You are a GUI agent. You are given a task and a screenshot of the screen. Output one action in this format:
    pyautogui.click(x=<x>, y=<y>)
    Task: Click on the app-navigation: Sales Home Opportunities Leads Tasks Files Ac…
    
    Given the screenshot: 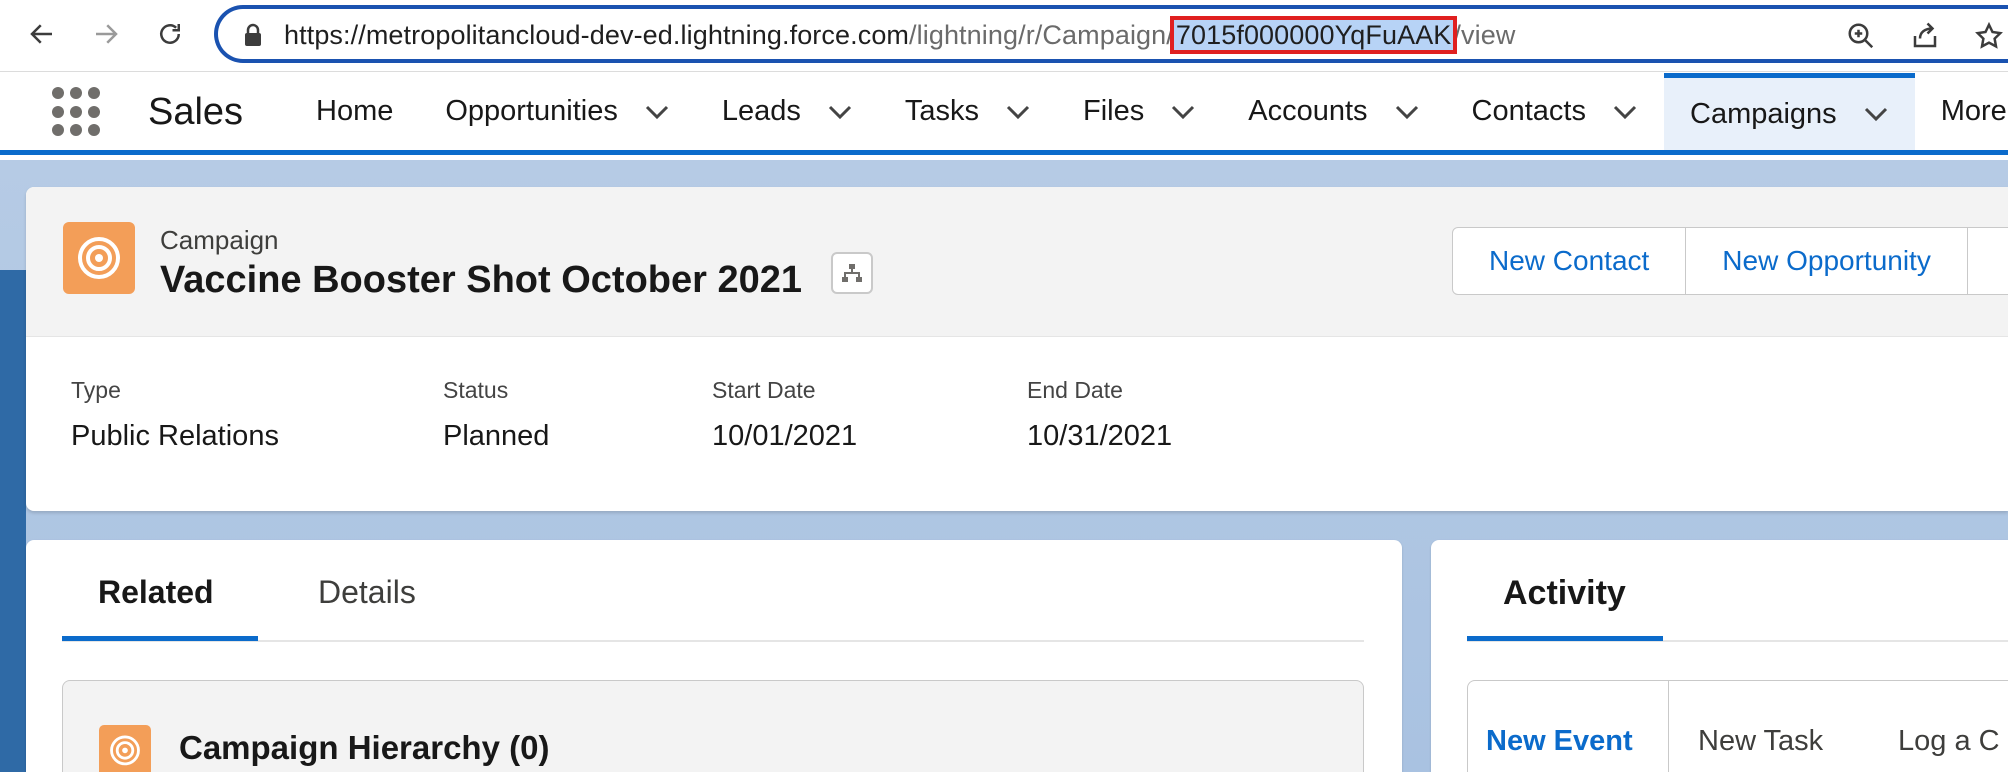 What is the action you would take?
    pyautogui.click(x=1004, y=114)
    